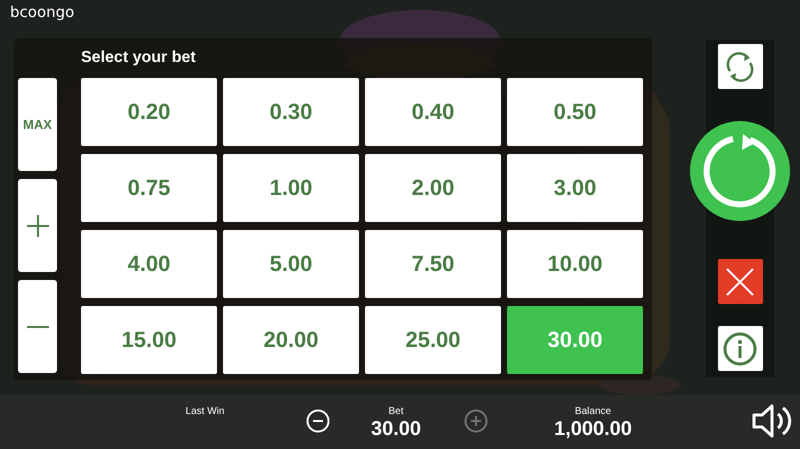 This screenshot has width=800, height=449. What do you see at coordinates (433, 188) in the screenshot?
I see `bet-option: 2.00` at bounding box center [433, 188].